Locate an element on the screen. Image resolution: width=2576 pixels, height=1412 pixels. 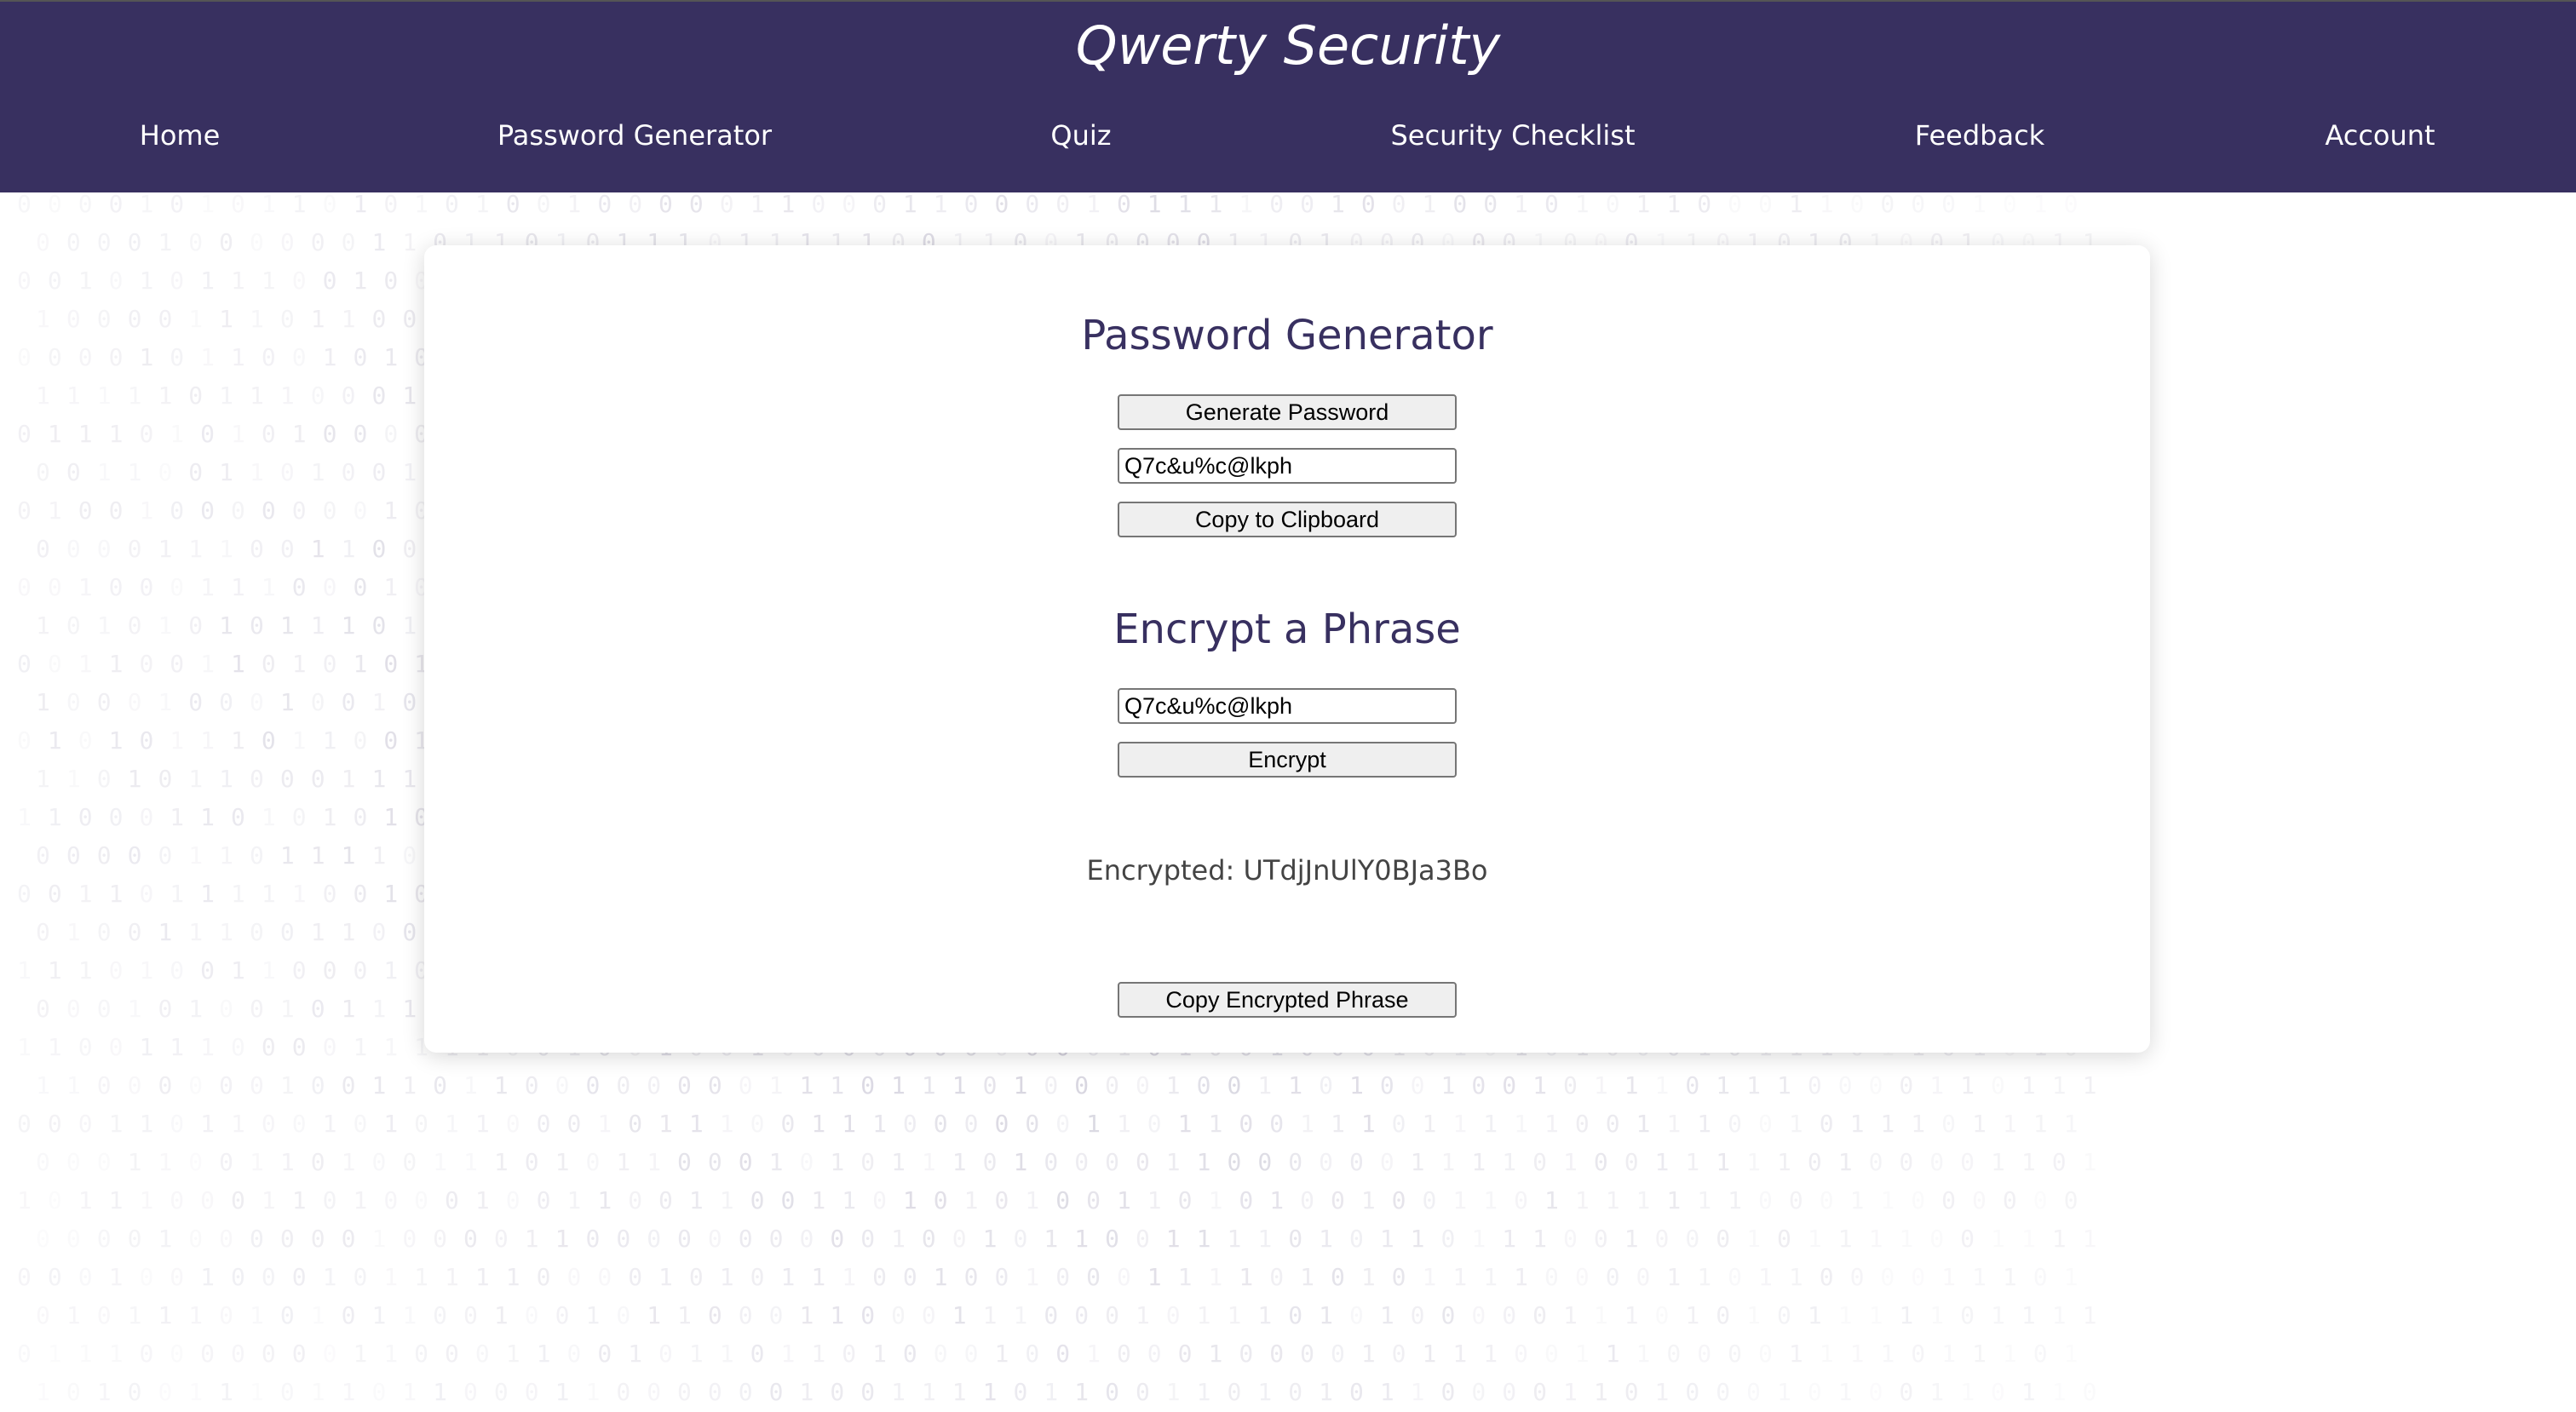
copy-encrypted-phrase-button: Copy Encrypted Phrase is located at coordinates (1287, 1000).